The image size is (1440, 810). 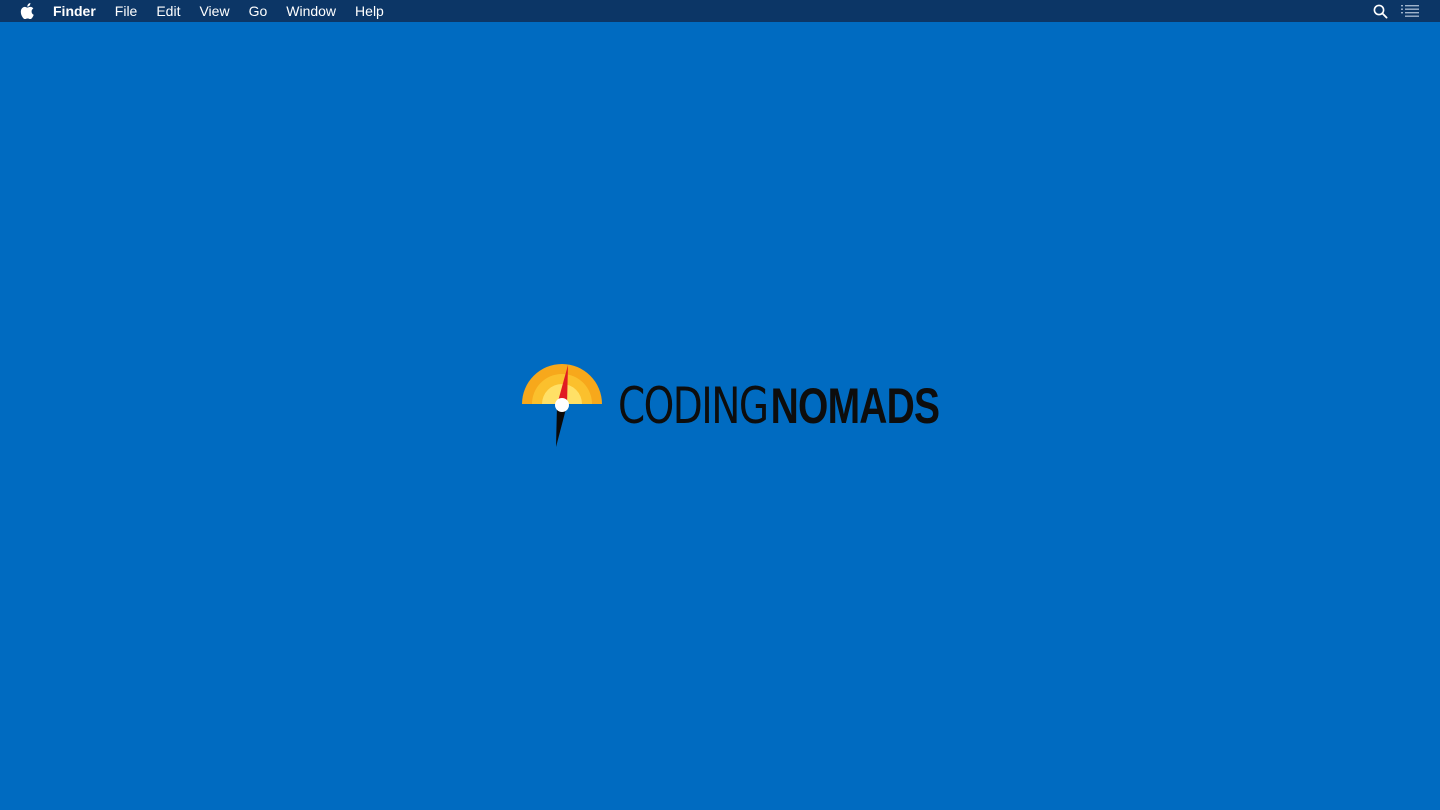 What do you see at coordinates (855, 406) in the screenshot?
I see `logo-word-nomads: NOMADS` at bounding box center [855, 406].